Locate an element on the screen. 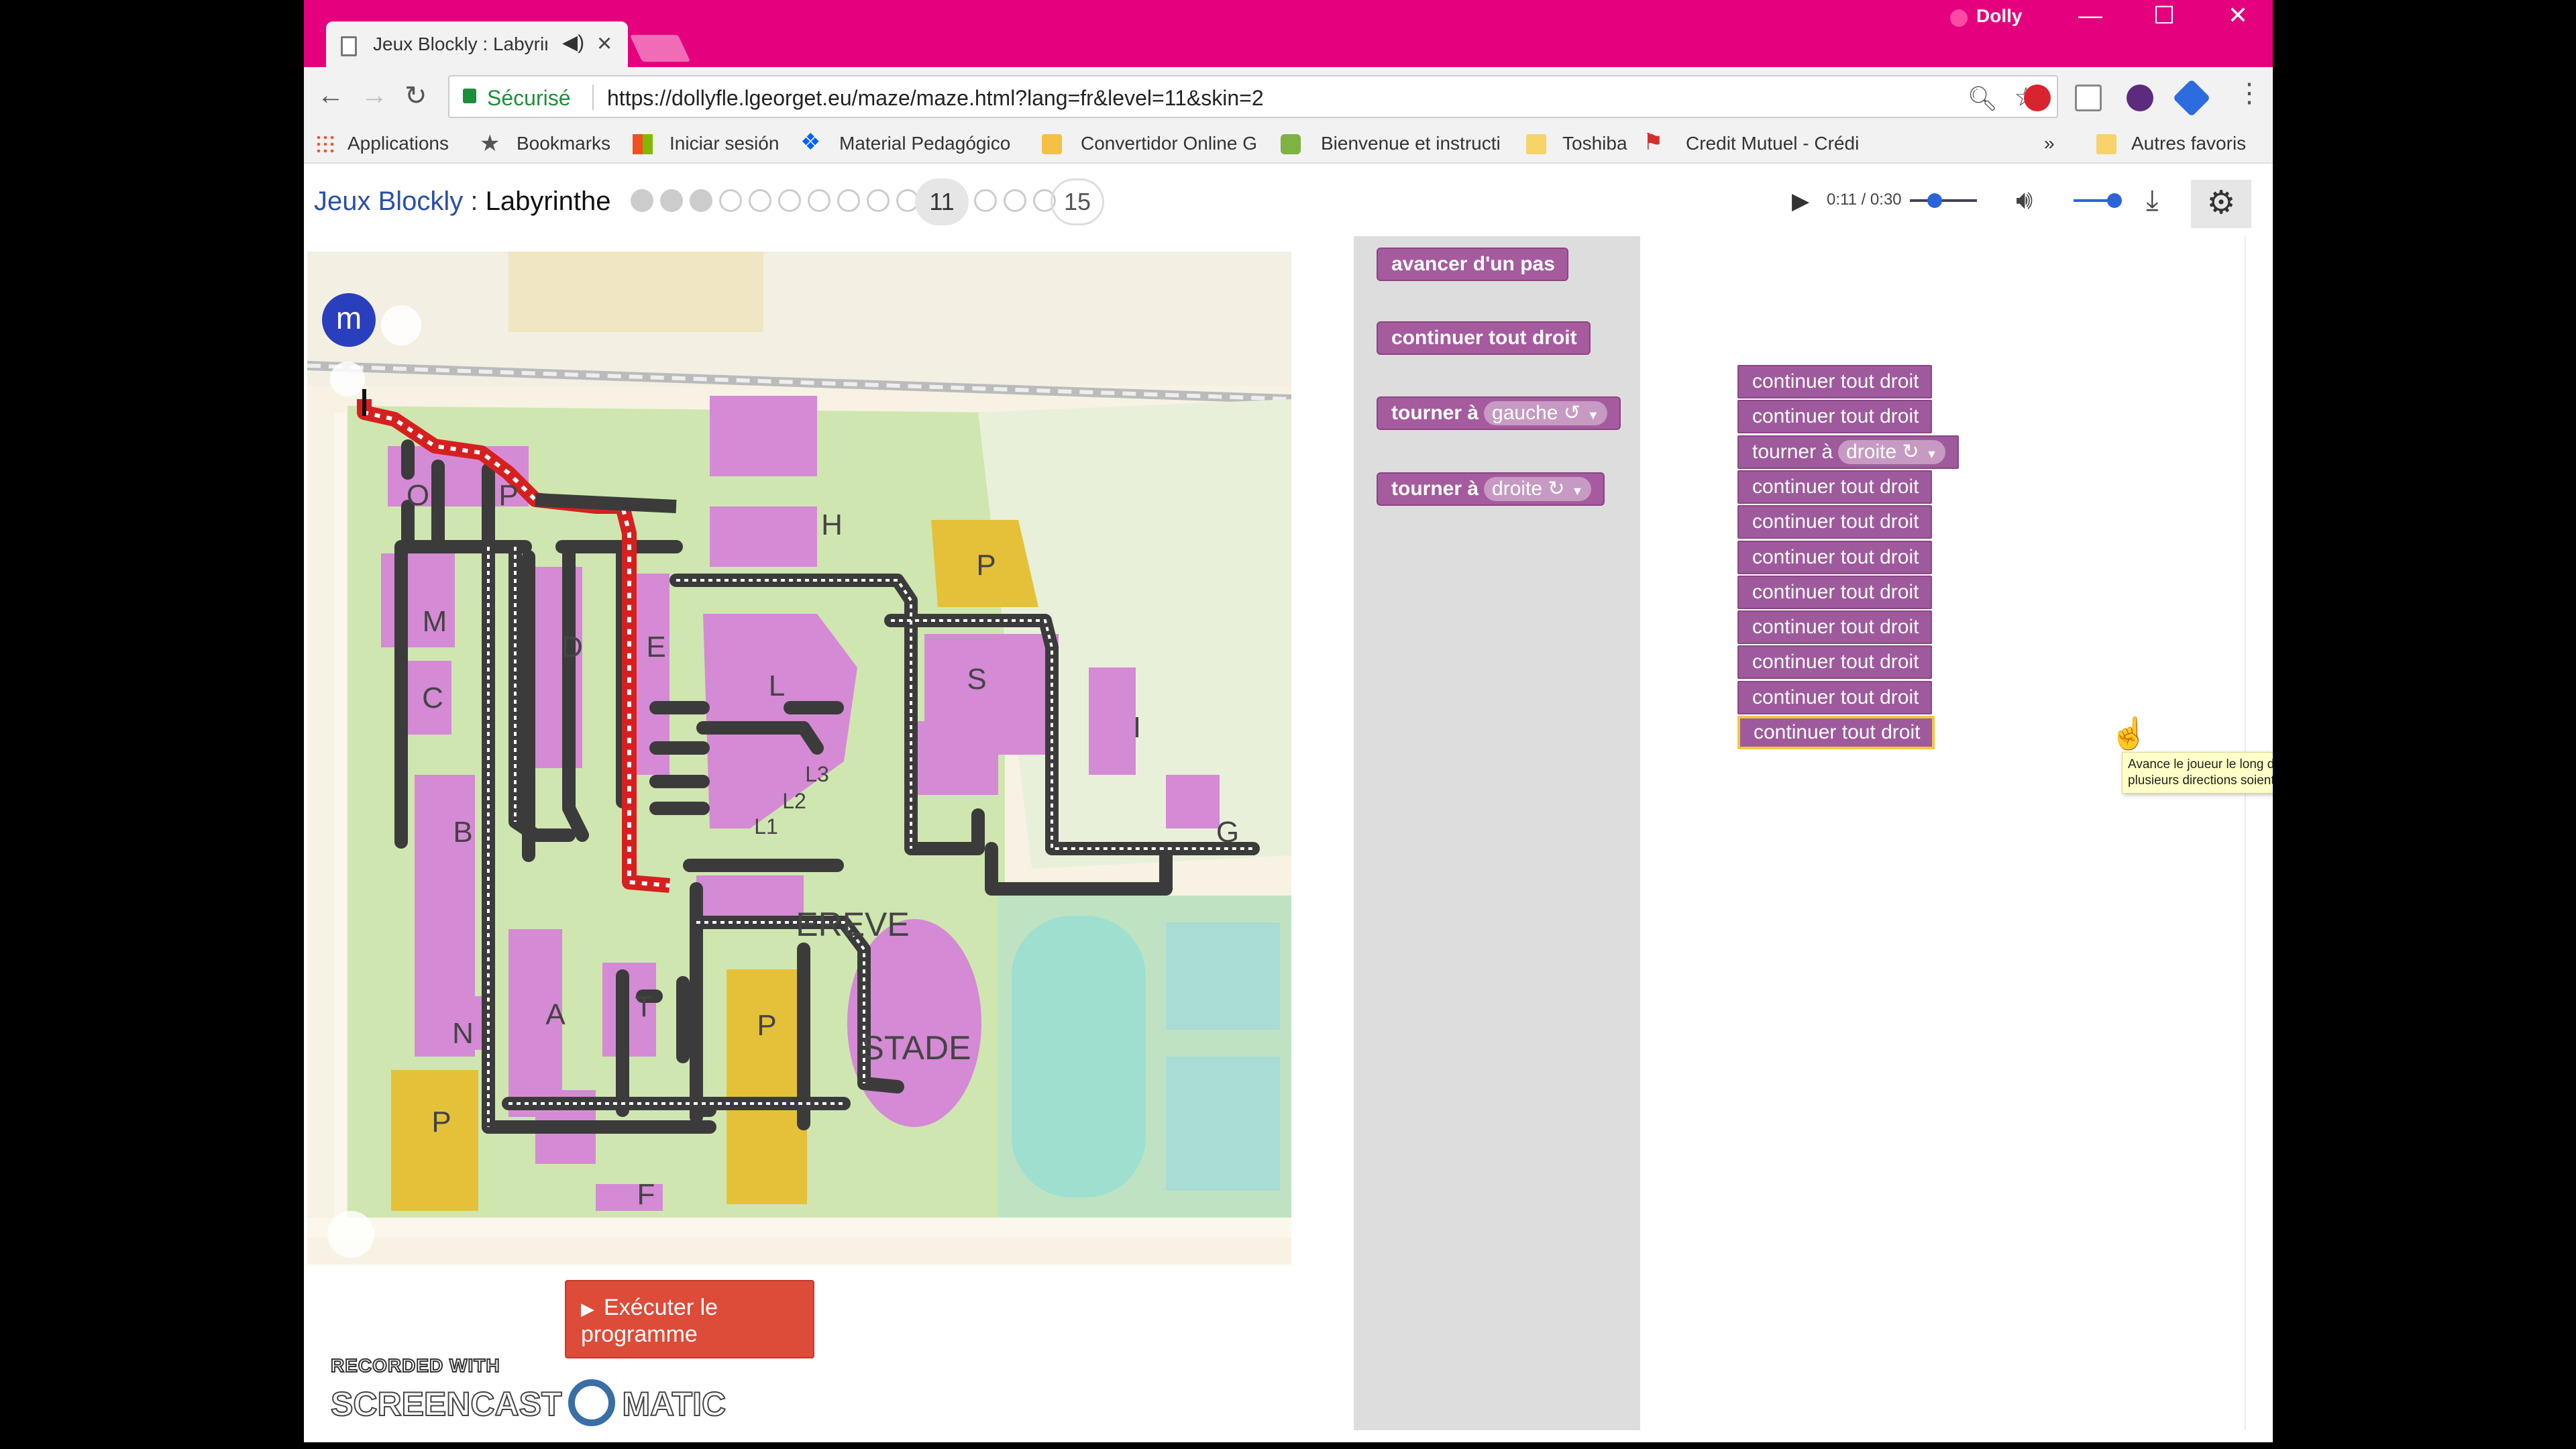  bookmark-other: Autres favoris is located at coordinates (2188, 143).